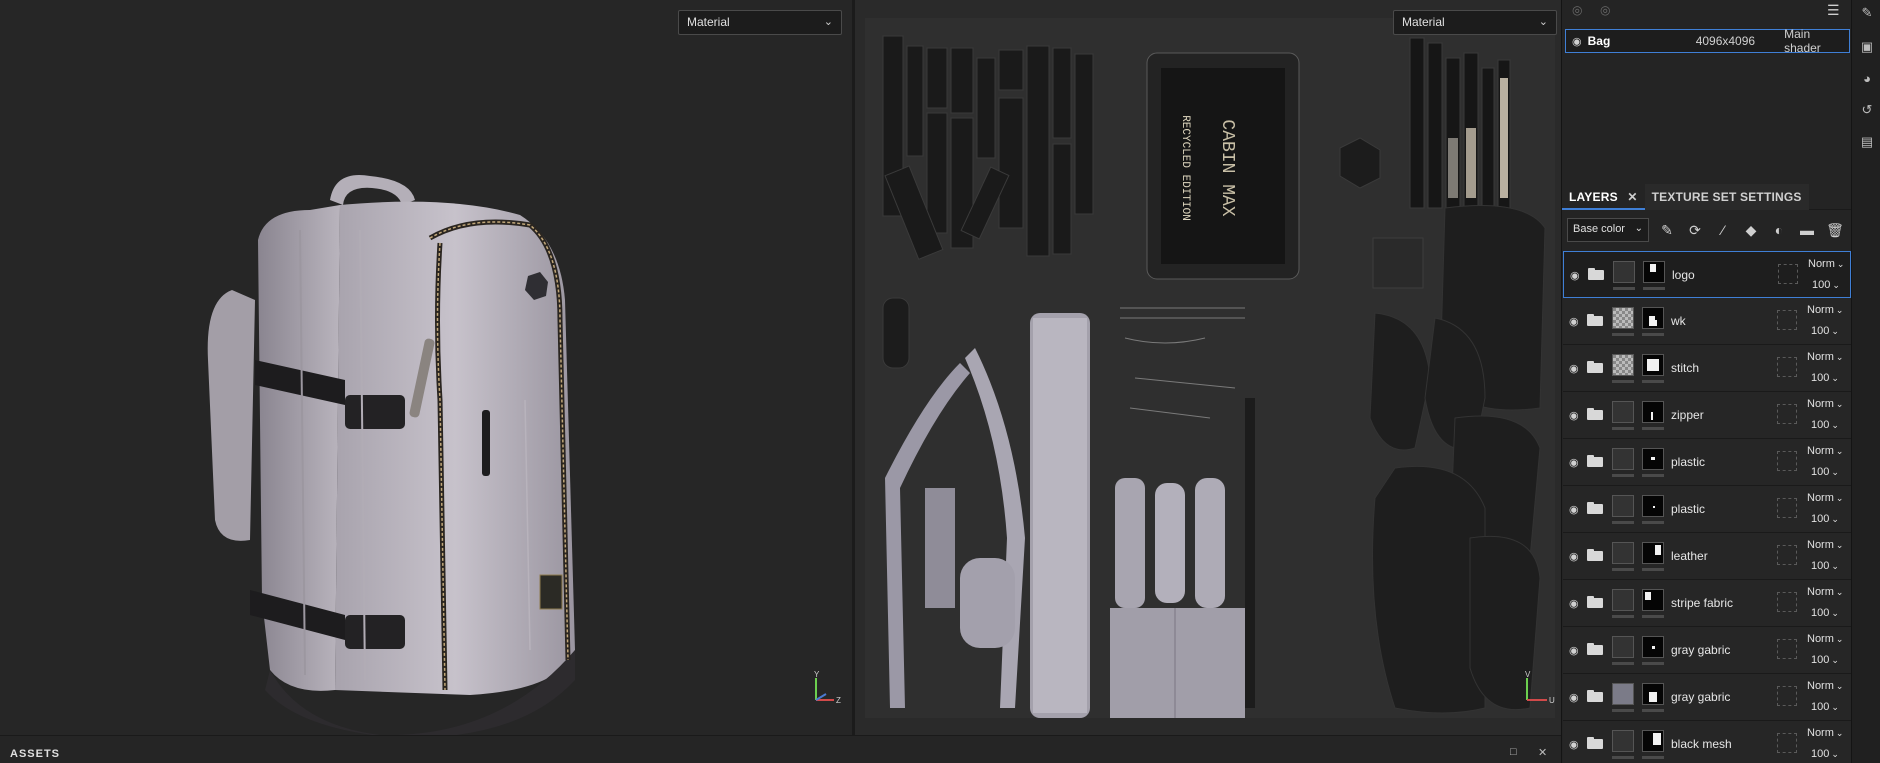 The image size is (1880, 763). What do you see at coordinates (1608, 230) in the screenshot?
I see `channel-select: Base color ⌄` at bounding box center [1608, 230].